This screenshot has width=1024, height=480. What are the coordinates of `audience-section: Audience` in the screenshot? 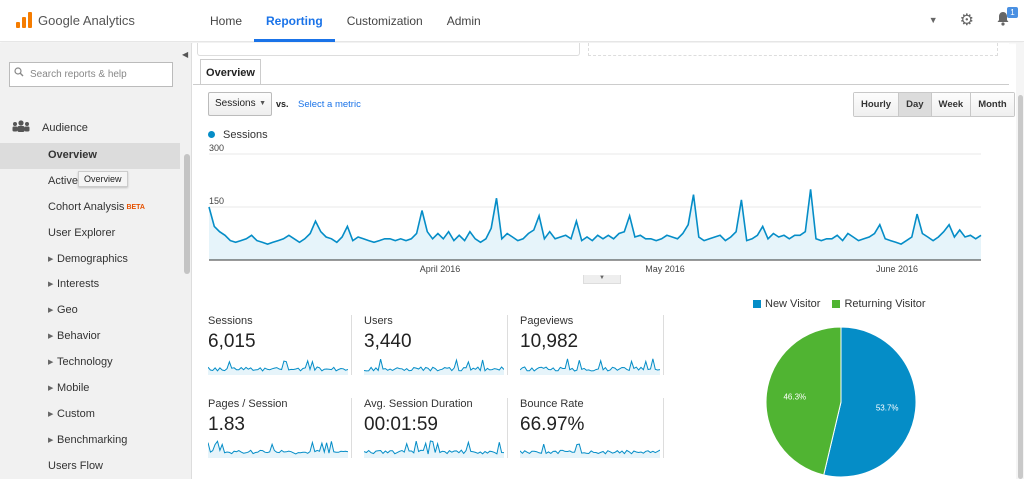 It's located at (50, 127).